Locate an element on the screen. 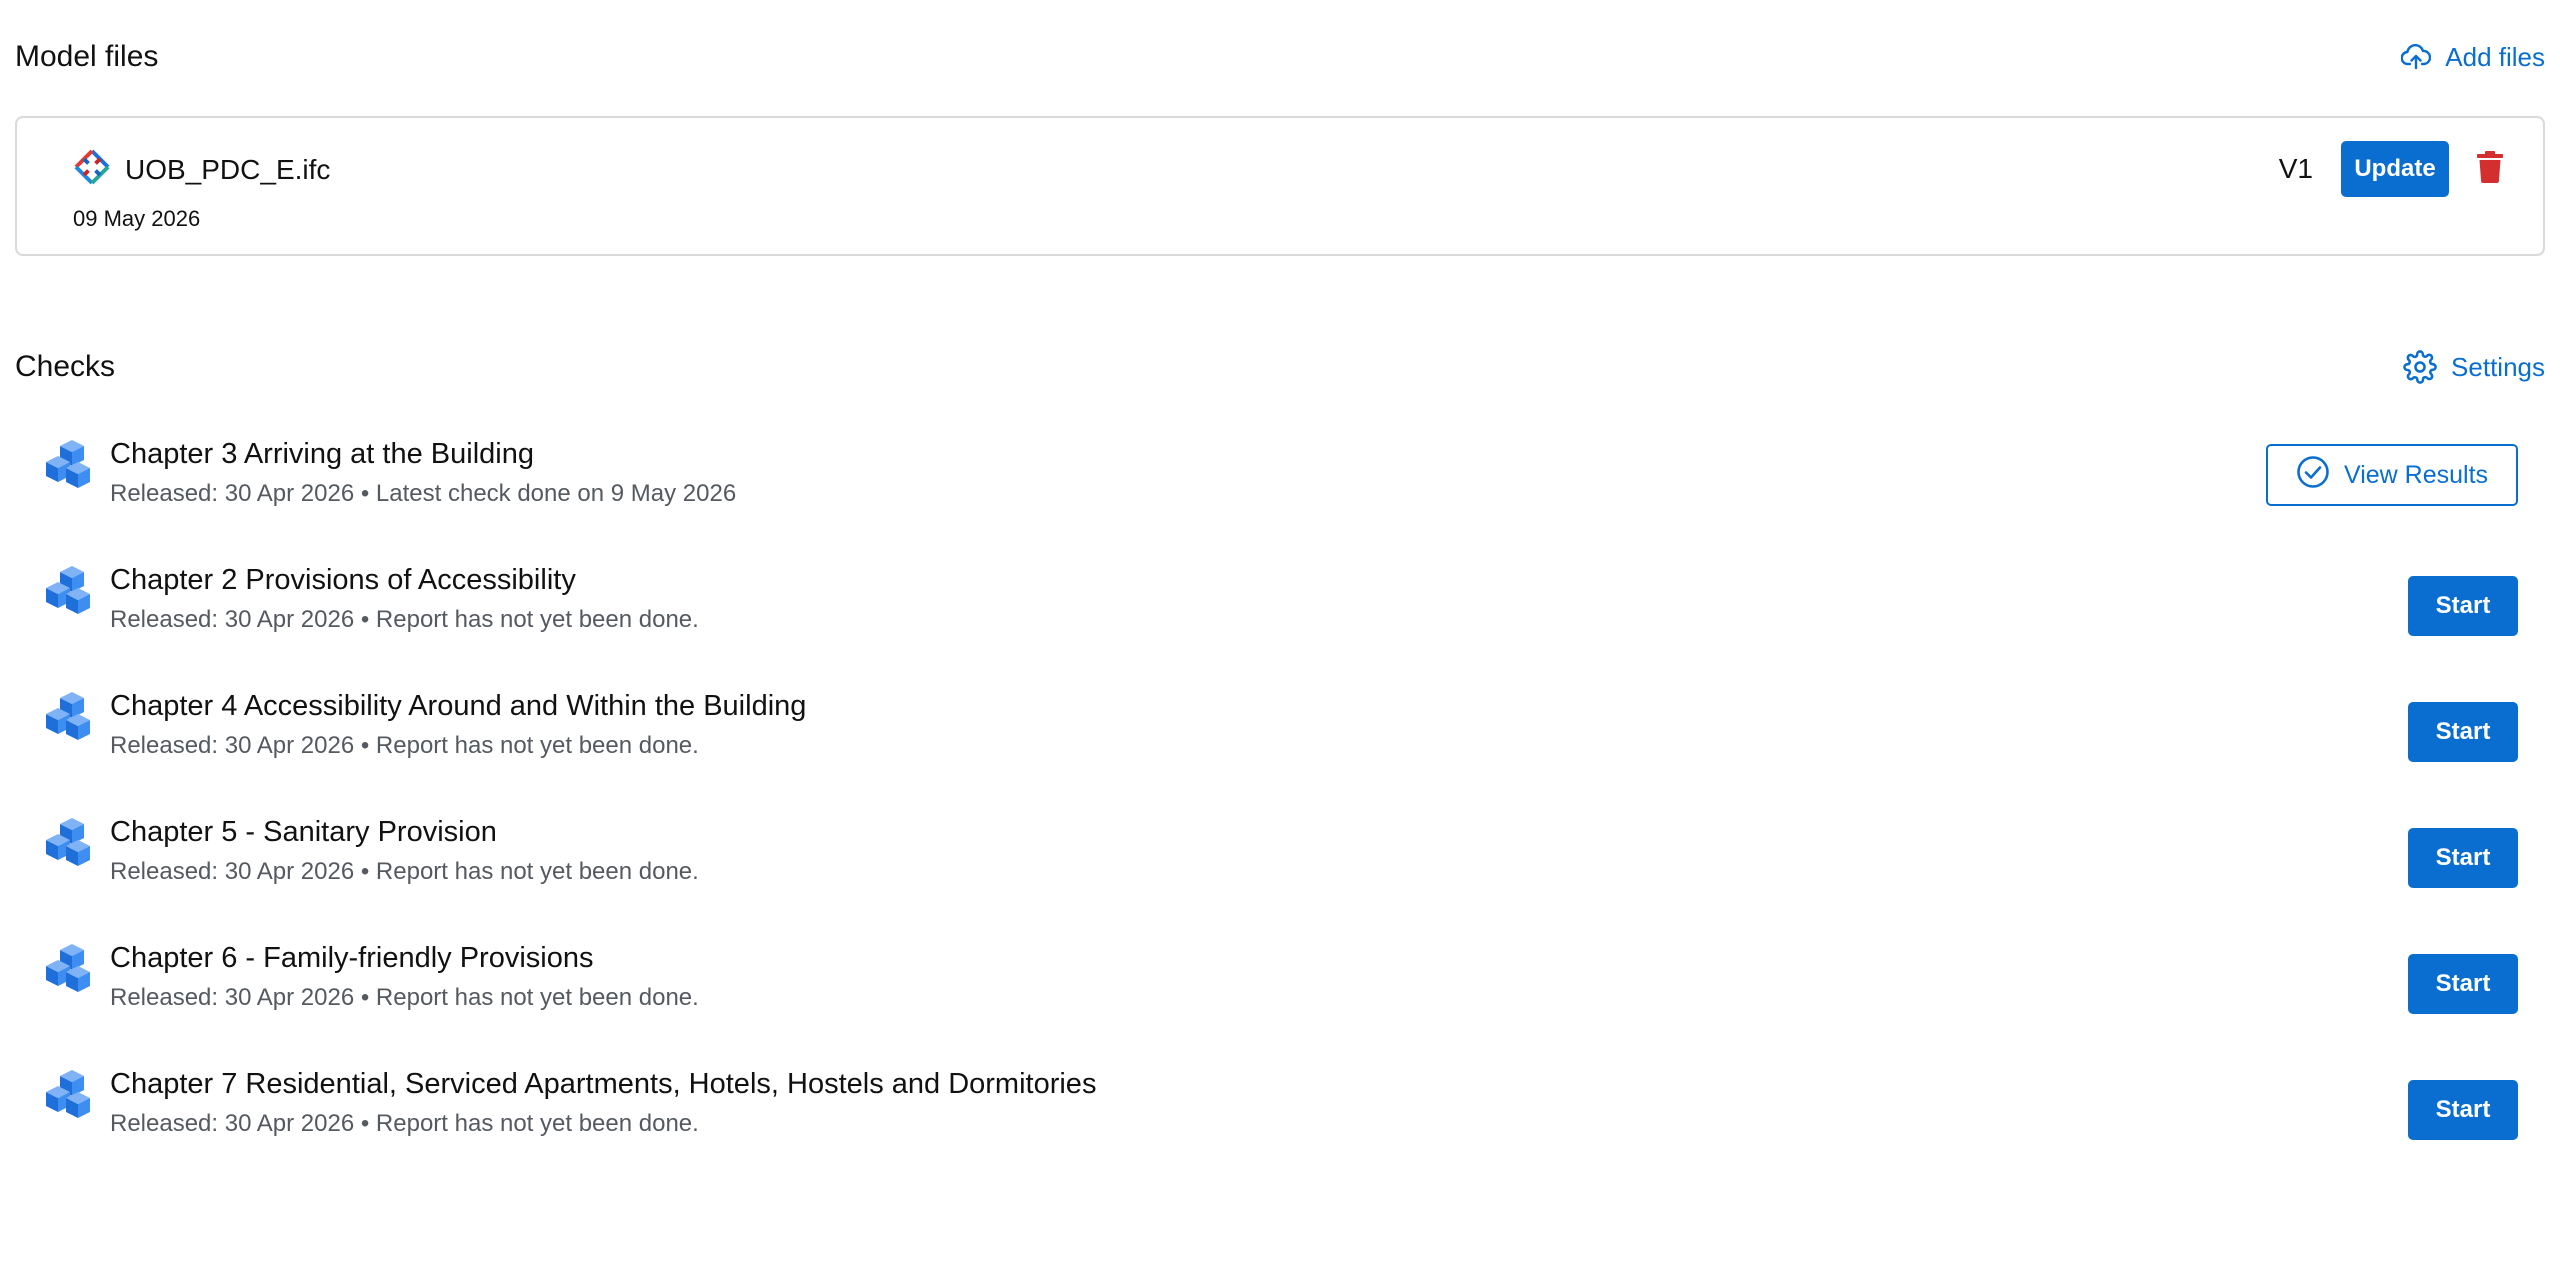 Image resolution: width=2560 pixels, height=1276 pixels. check-title: Chapter 6 - Family-friendly Provisions is located at coordinates (351, 958).